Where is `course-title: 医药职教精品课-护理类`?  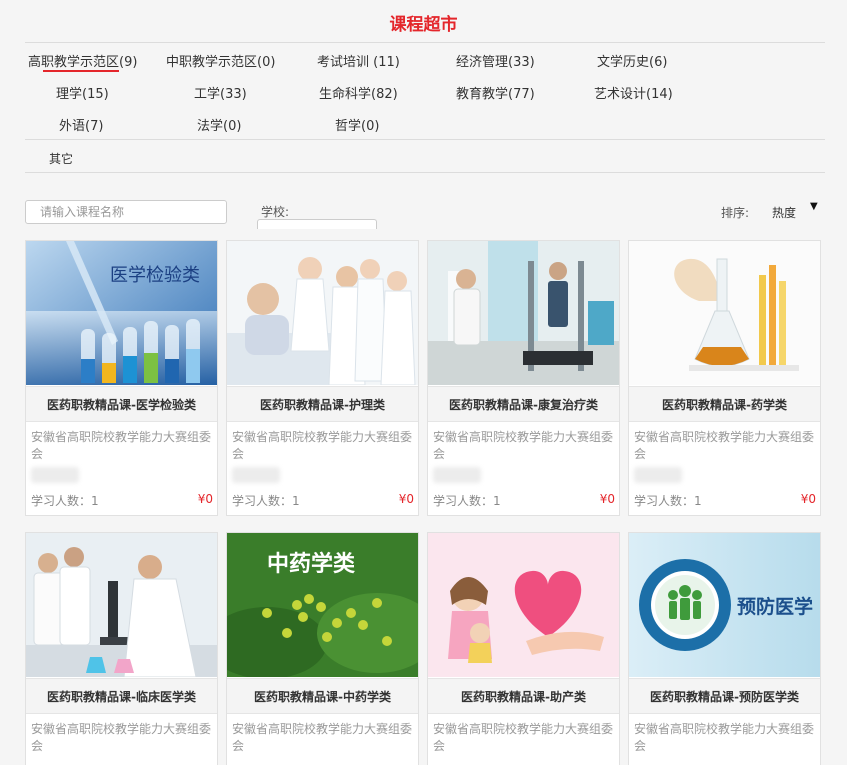 course-title: 医药职教精品课-护理类 is located at coordinates (322, 404).